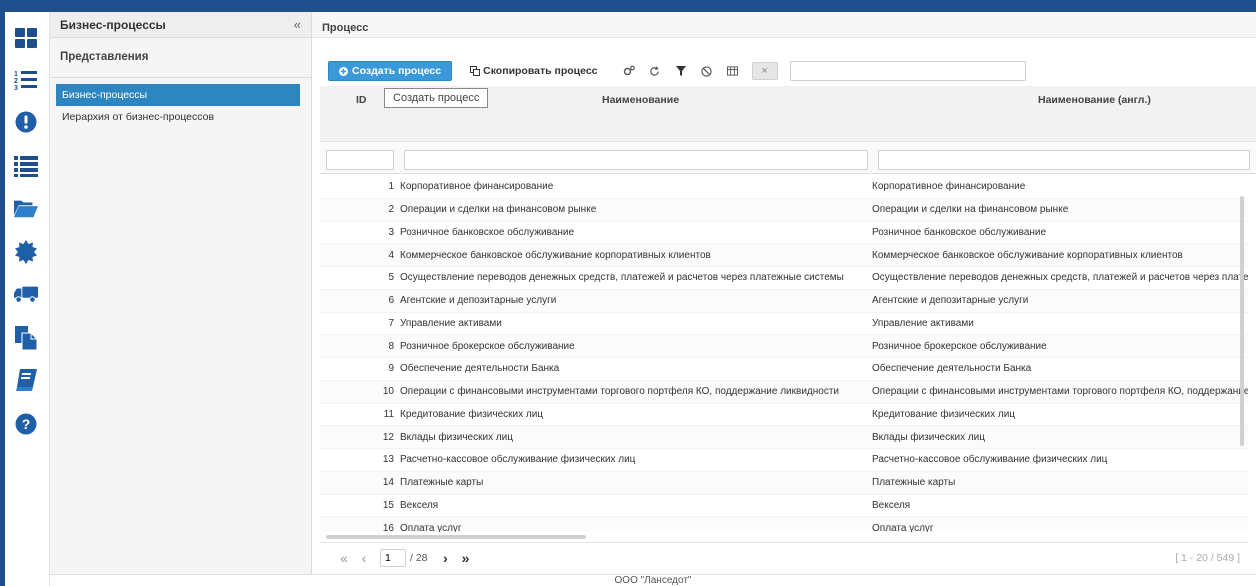 This screenshot has width=1256, height=586. Describe the element at coordinates (391, 301) in the screenshot. I see `cell-id: 6` at that location.